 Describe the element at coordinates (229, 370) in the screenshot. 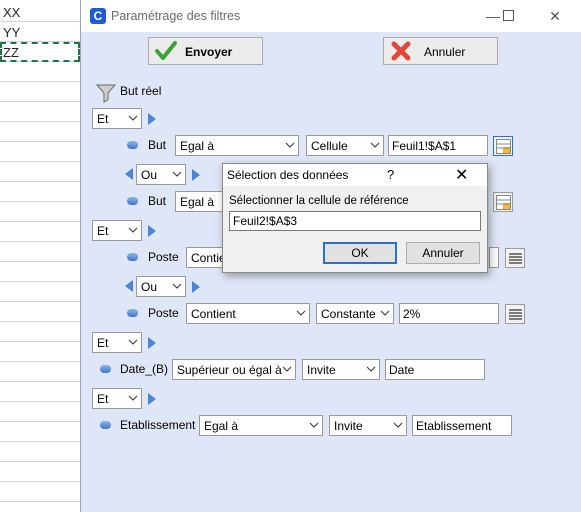

I see `operator-select-value: Supérieur ou égal à` at that location.